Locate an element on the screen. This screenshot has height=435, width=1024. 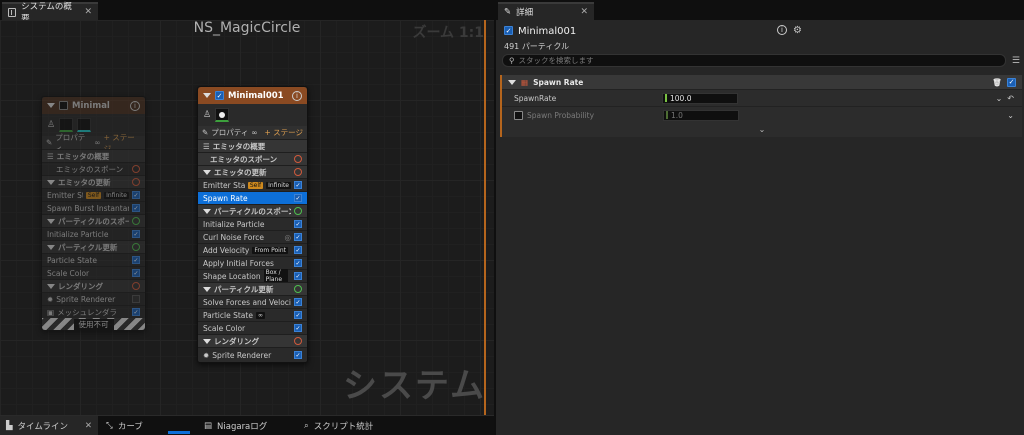
list-item: Add Velocity From Point ✓ is located at coordinates (252, 249).